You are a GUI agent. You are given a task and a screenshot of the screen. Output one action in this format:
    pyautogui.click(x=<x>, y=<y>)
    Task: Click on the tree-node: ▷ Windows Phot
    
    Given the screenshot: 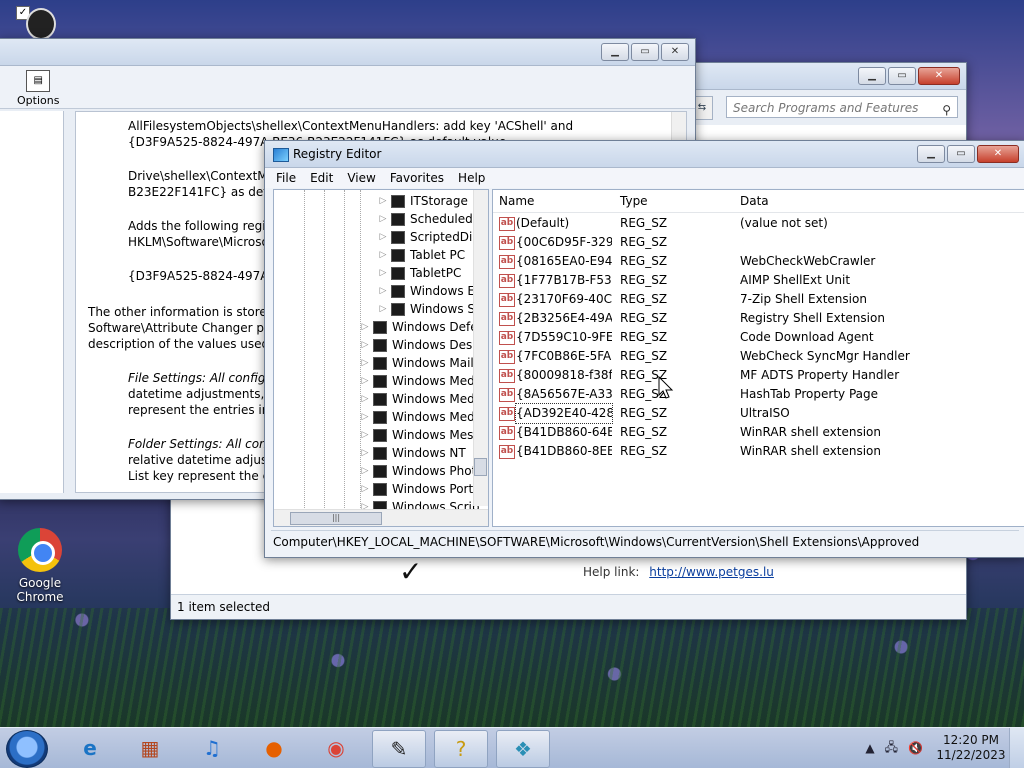 What is the action you would take?
    pyautogui.click(x=418, y=471)
    